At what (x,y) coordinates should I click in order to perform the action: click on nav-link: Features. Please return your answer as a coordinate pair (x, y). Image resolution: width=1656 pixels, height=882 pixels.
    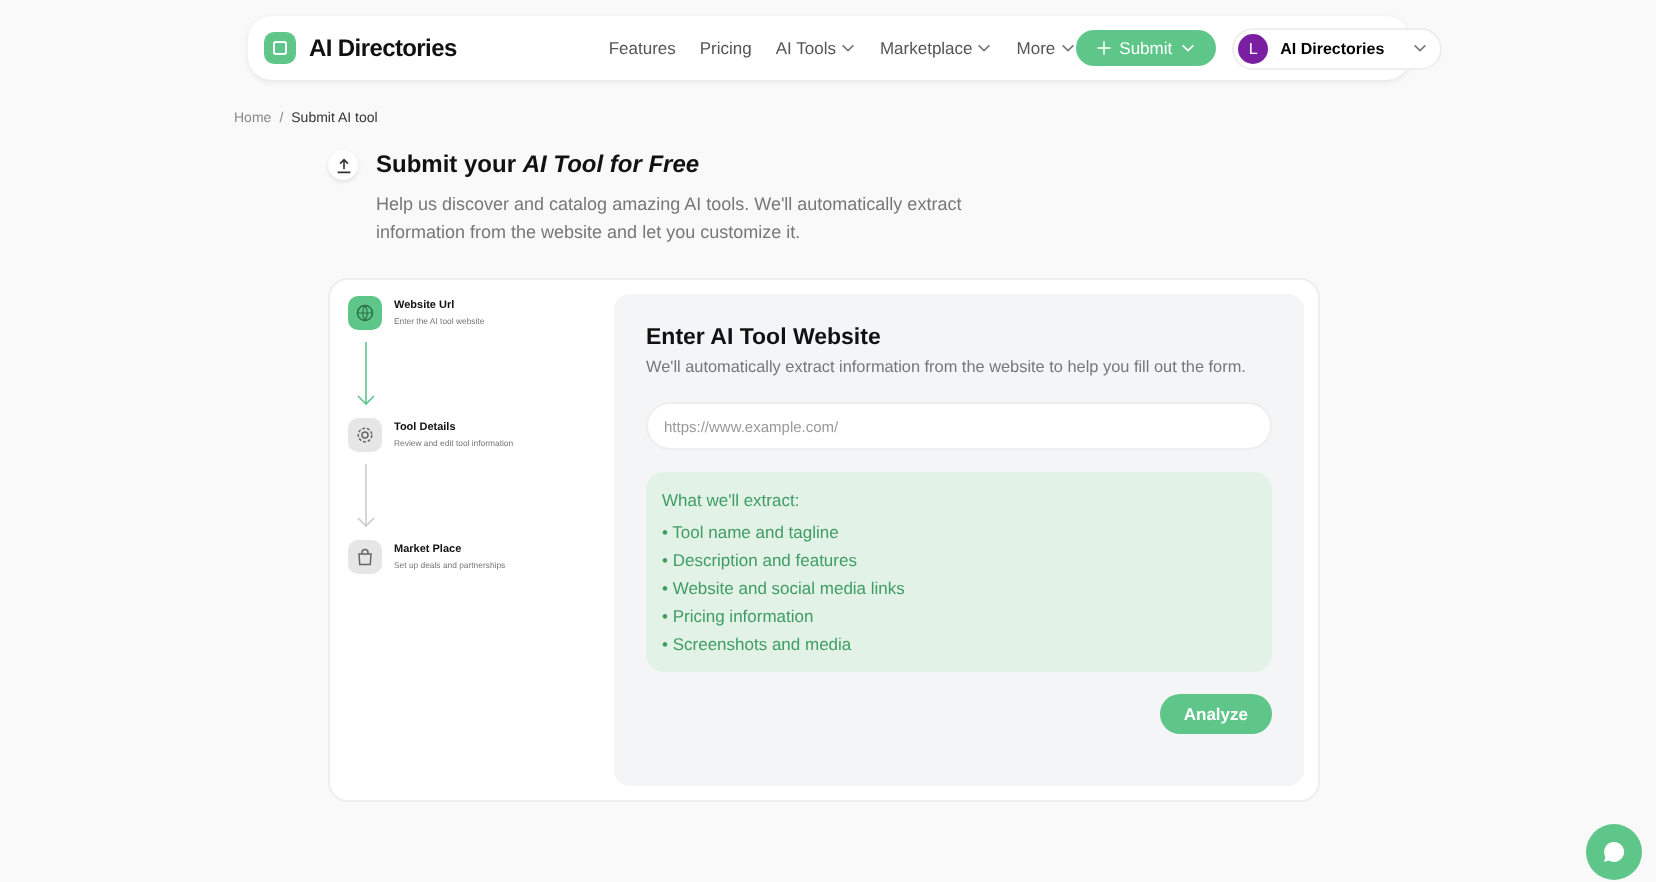
    Looking at the image, I should click on (642, 48).